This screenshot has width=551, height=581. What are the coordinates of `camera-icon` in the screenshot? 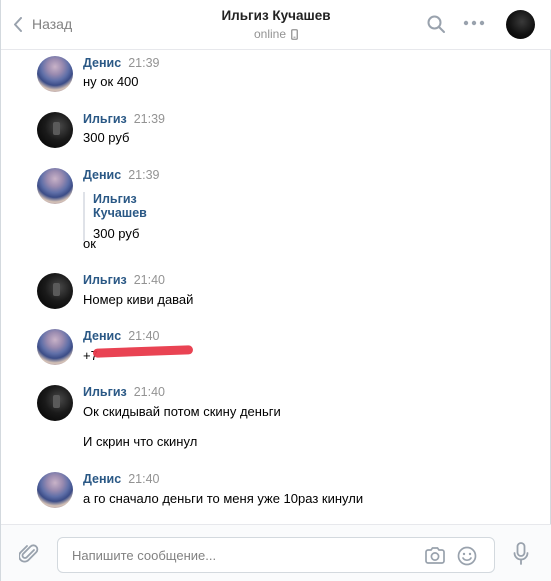 It's located at (435, 556).